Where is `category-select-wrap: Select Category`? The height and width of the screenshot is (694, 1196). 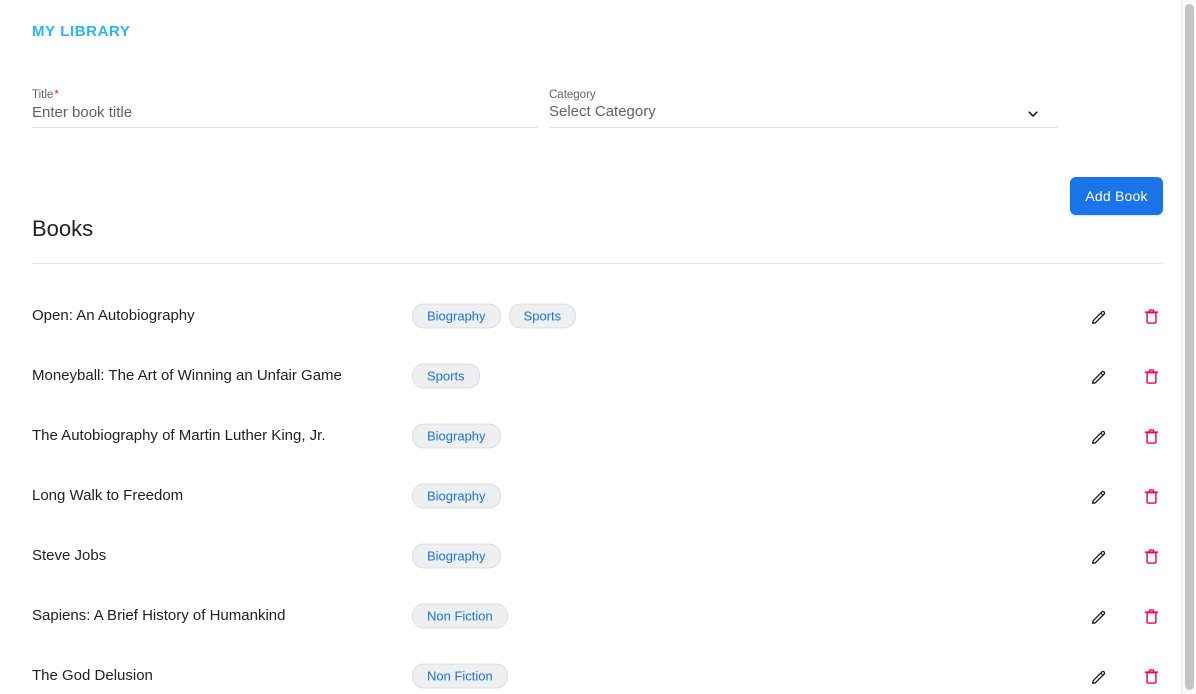
category-select-wrap: Select Category is located at coordinates (803, 115).